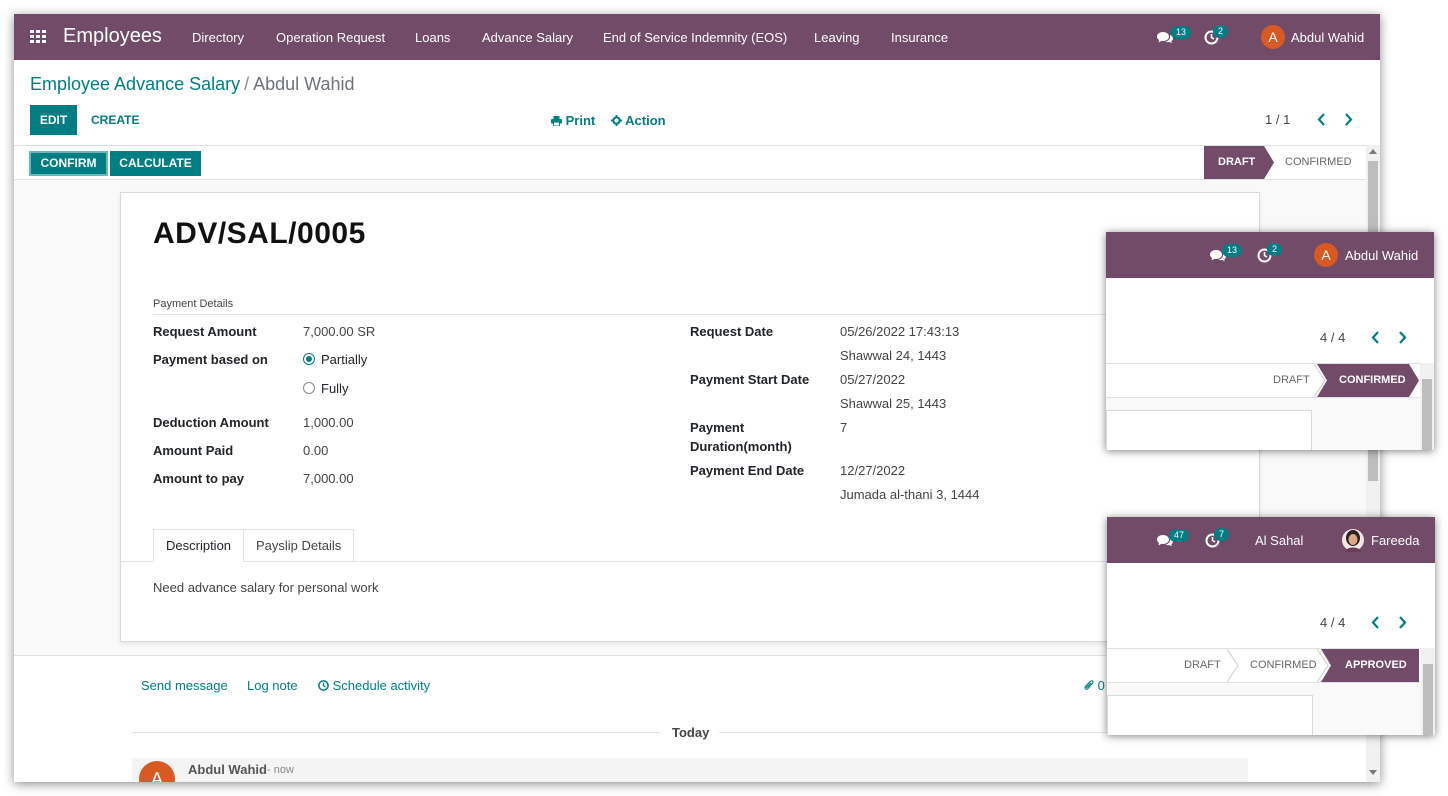 This screenshot has width=1448, height=796. Describe the element at coordinates (1327, 37) in the screenshot. I see `user-name: Abdul Wahid` at that location.